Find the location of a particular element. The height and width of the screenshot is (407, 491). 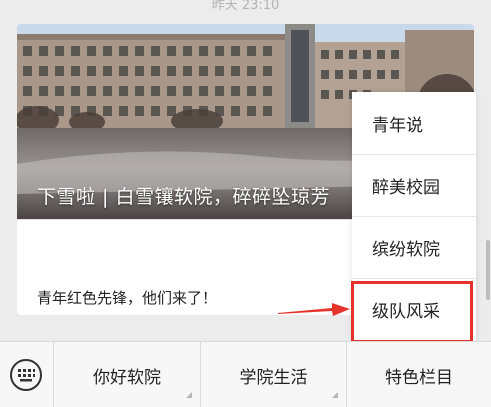

chat-timestamp: 昨天 23:10 is located at coordinates (245, 6).